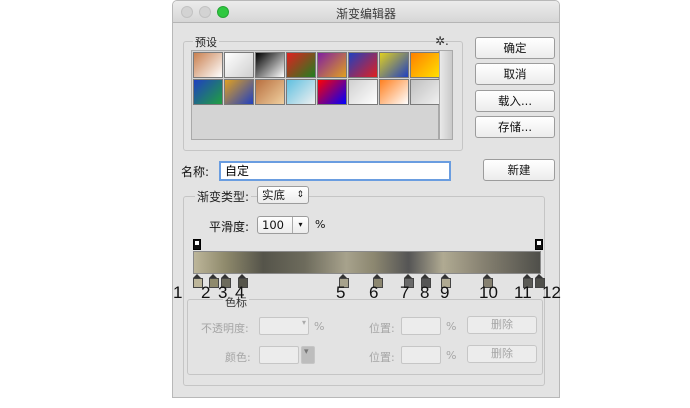 Image resolution: width=690 pixels, height=408 pixels. Describe the element at coordinates (374, 292) in the screenshot. I see `stop-number-label: 6` at that location.